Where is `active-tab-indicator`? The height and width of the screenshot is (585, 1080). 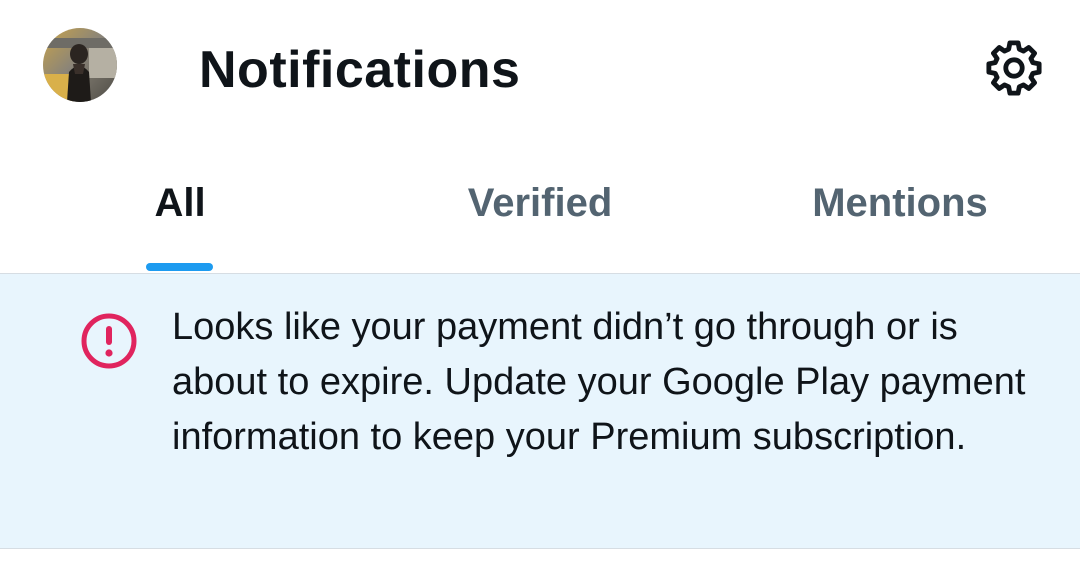
active-tab-indicator is located at coordinates (179, 267).